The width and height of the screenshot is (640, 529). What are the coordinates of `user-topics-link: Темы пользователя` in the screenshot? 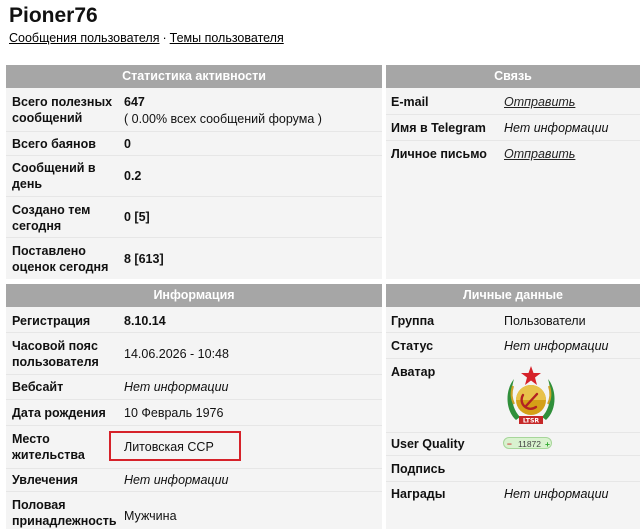 It's located at (227, 38).